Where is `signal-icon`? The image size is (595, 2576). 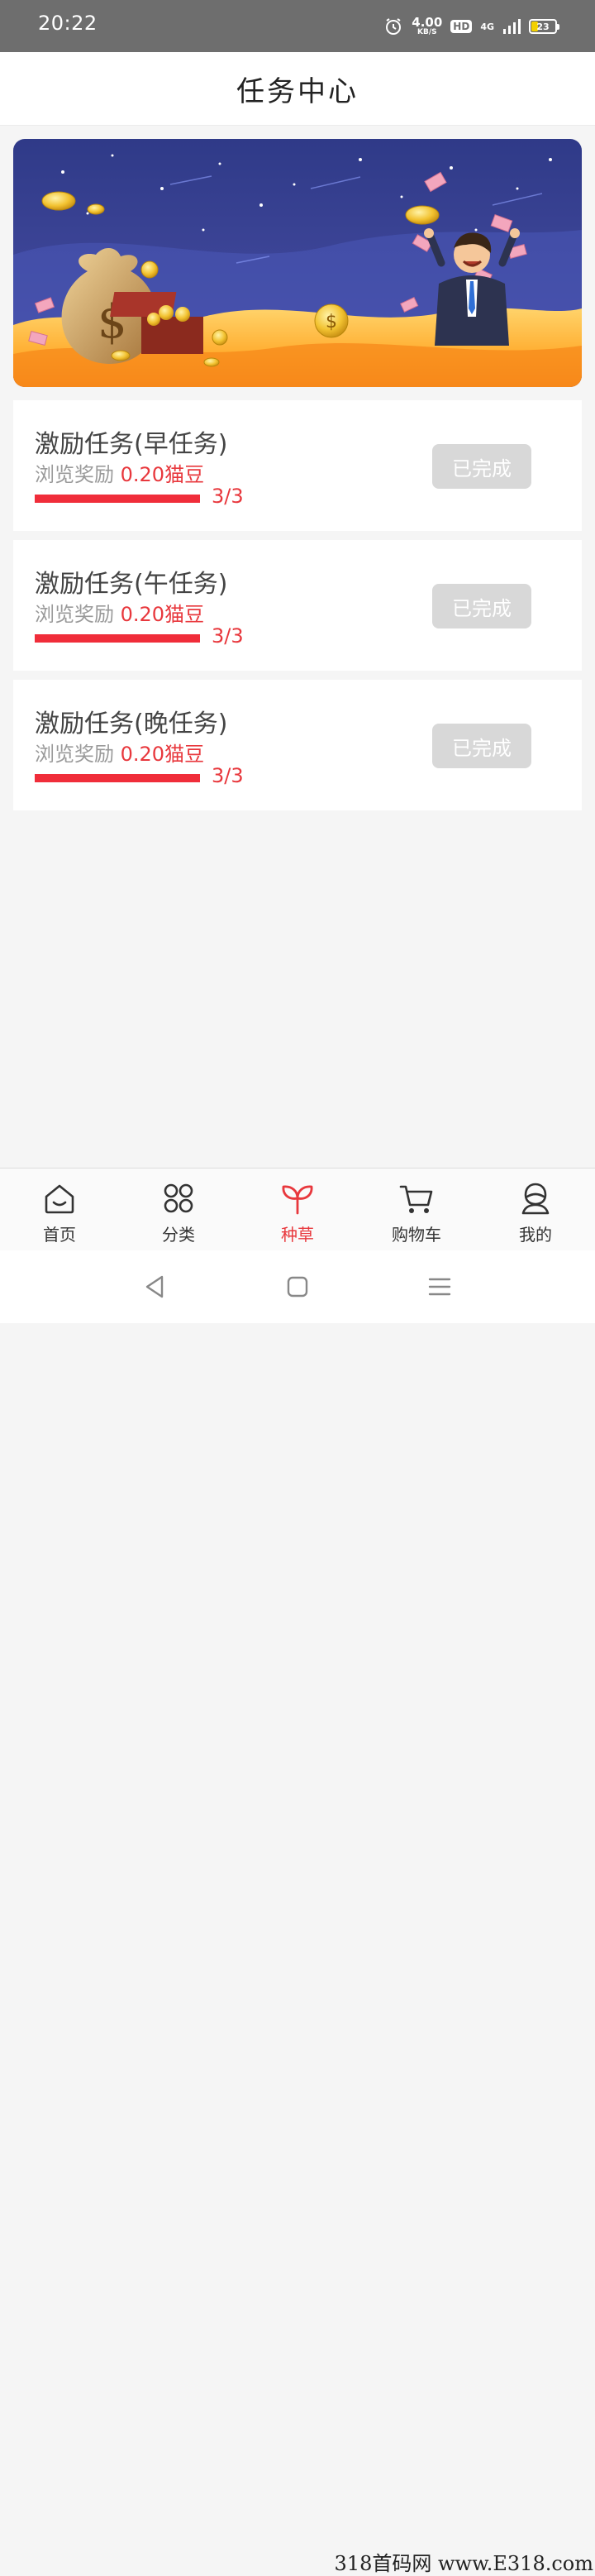
signal-icon is located at coordinates (512, 26).